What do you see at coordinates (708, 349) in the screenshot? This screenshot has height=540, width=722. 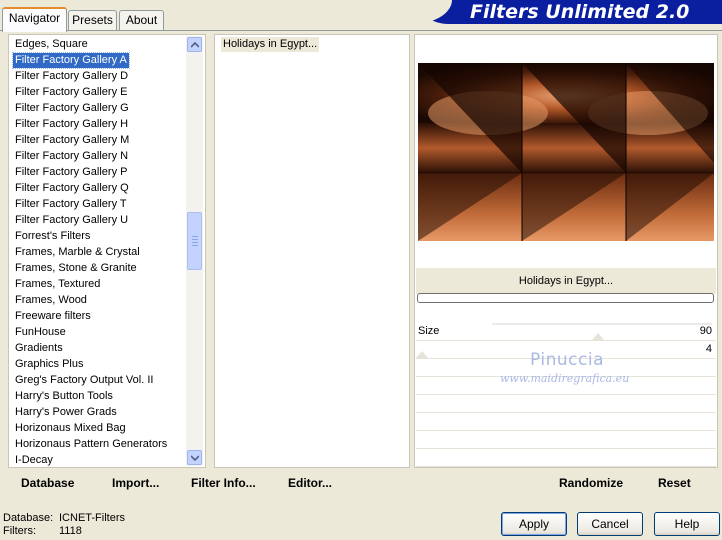 I see `param-value: 4` at bounding box center [708, 349].